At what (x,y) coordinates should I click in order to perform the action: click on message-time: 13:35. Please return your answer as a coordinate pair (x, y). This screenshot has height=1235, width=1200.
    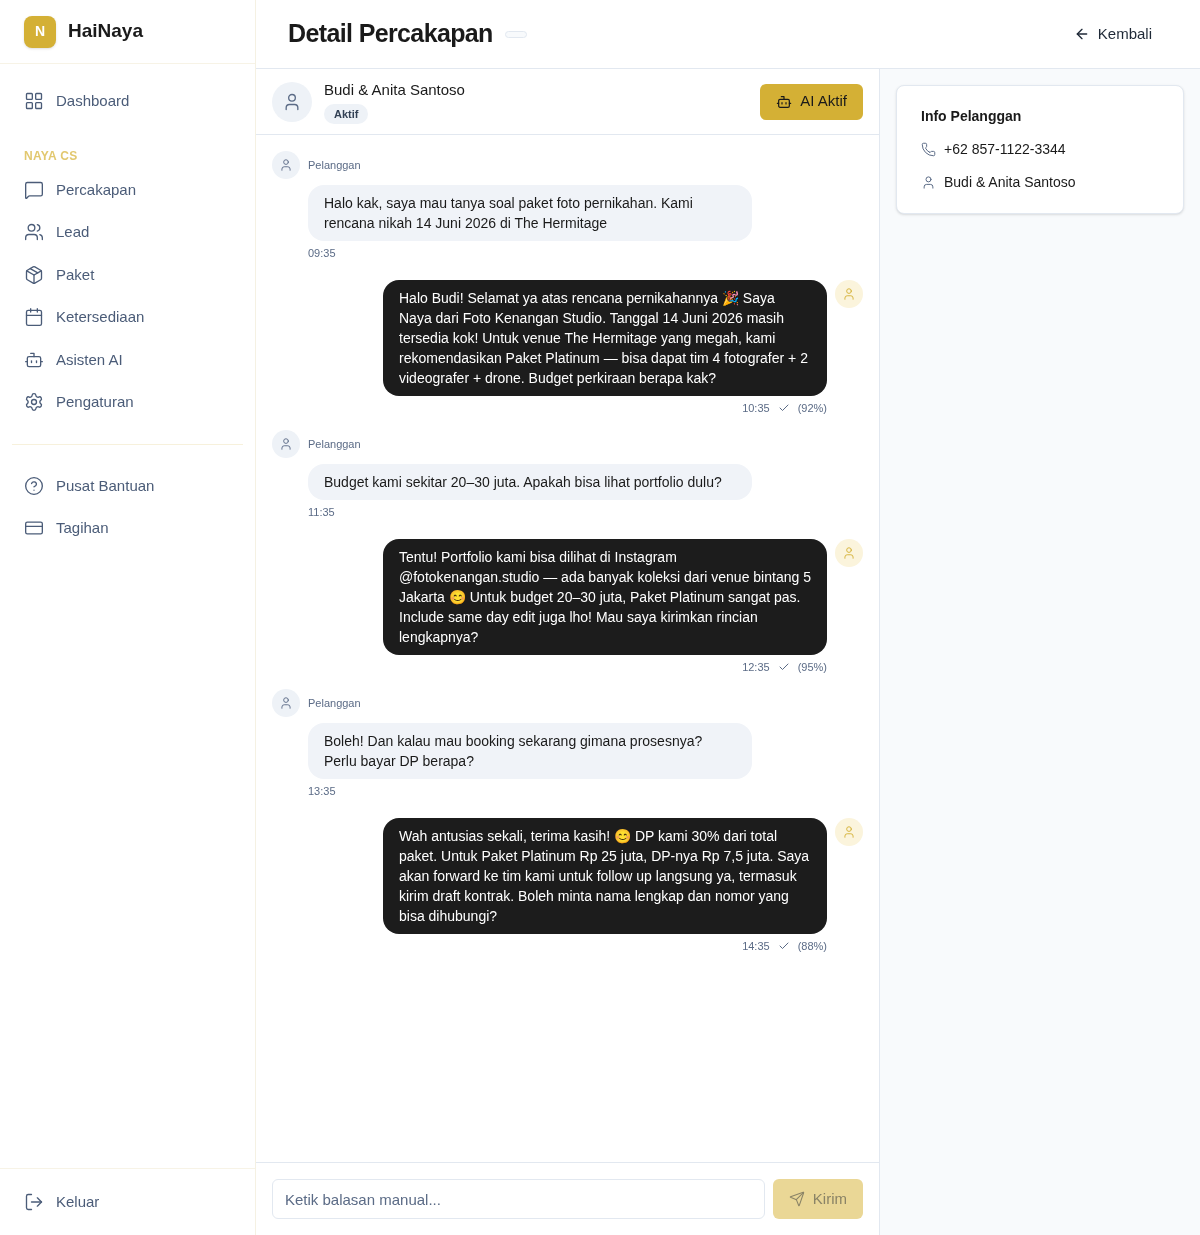
    Looking at the image, I should click on (322, 791).